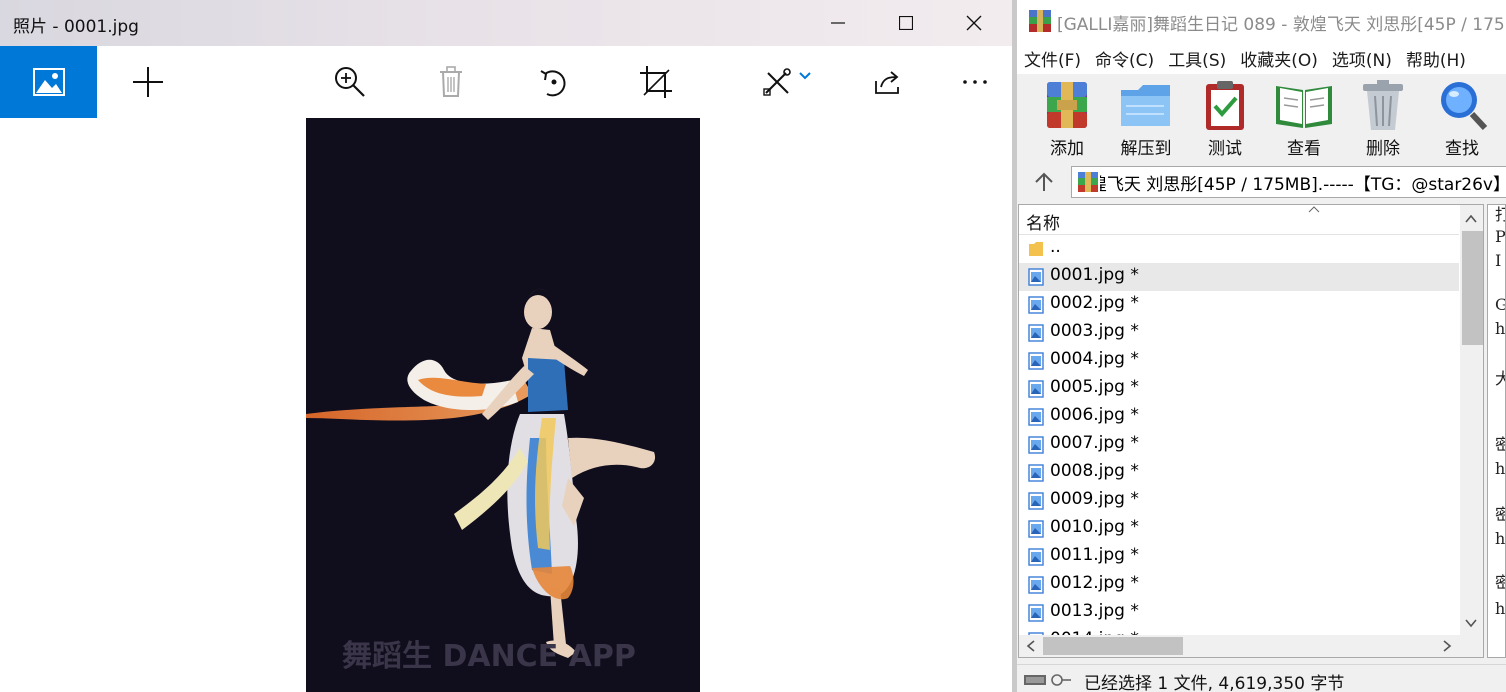 This screenshot has height=692, width=1506. What do you see at coordinates (1067, 105) in the screenshot?
I see `archive-add-icon` at bounding box center [1067, 105].